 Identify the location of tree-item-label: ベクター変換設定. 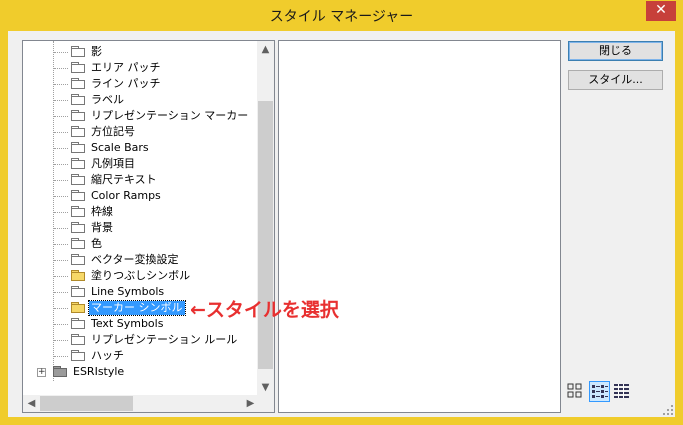
(135, 259).